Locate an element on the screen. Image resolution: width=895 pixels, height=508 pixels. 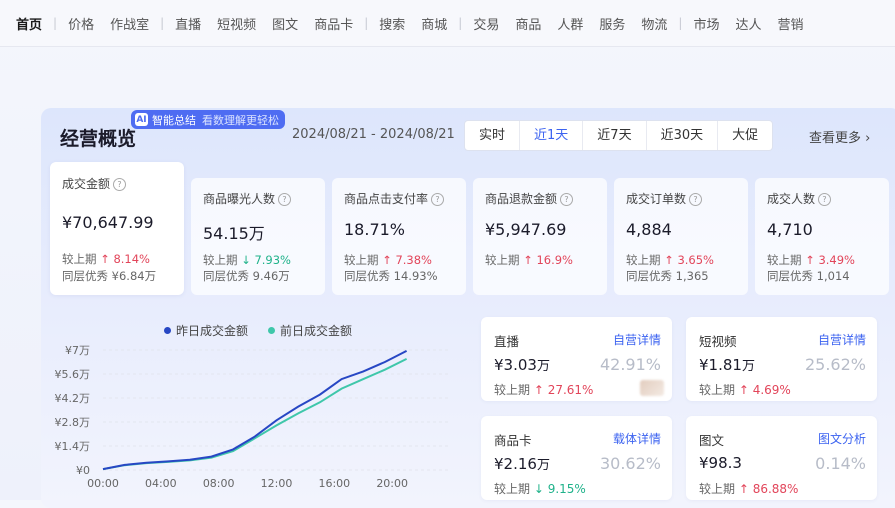
channel-detail-link: 载体详情 is located at coordinates (637, 438).